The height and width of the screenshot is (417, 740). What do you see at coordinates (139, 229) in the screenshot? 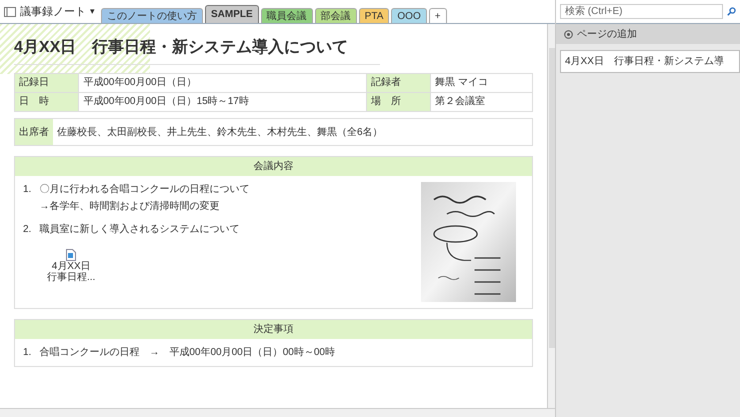
I see `list-text: 職員室に新しく導入されるシステムについて` at bounding box center [139, 229].